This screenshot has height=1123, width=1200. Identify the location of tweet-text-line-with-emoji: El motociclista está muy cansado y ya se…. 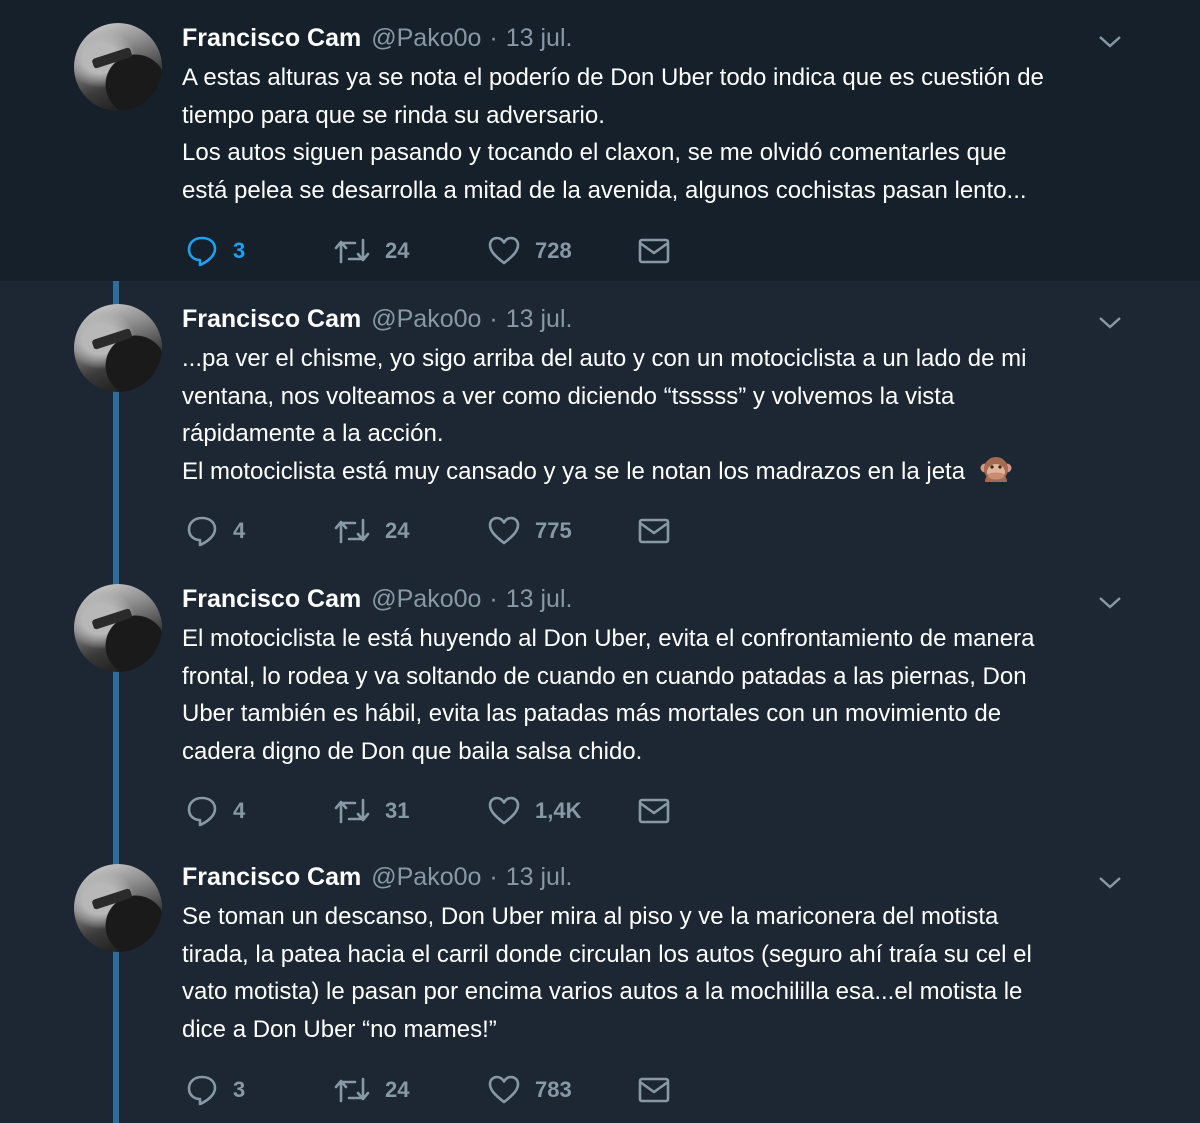
(662, 472).